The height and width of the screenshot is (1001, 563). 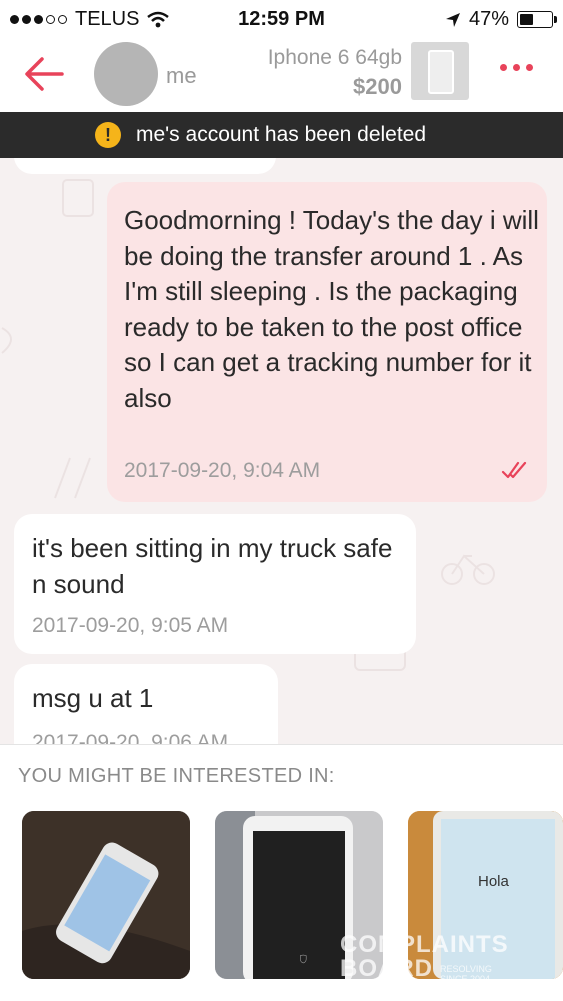 I want to click on watermark-shield-icon, so click(x=303, y=959).